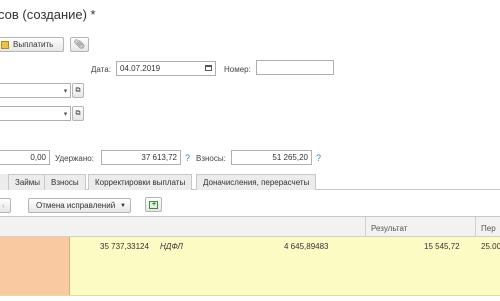  I want to click on chevron-down-icon: ▼, so click(123, 205).